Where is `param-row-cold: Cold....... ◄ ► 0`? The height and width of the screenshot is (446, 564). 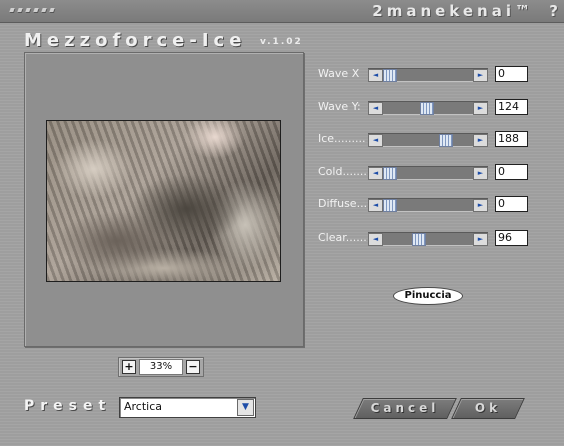
param-row-cold: Cold....... ◄ ► 0 is located at coordinates (428, 172).